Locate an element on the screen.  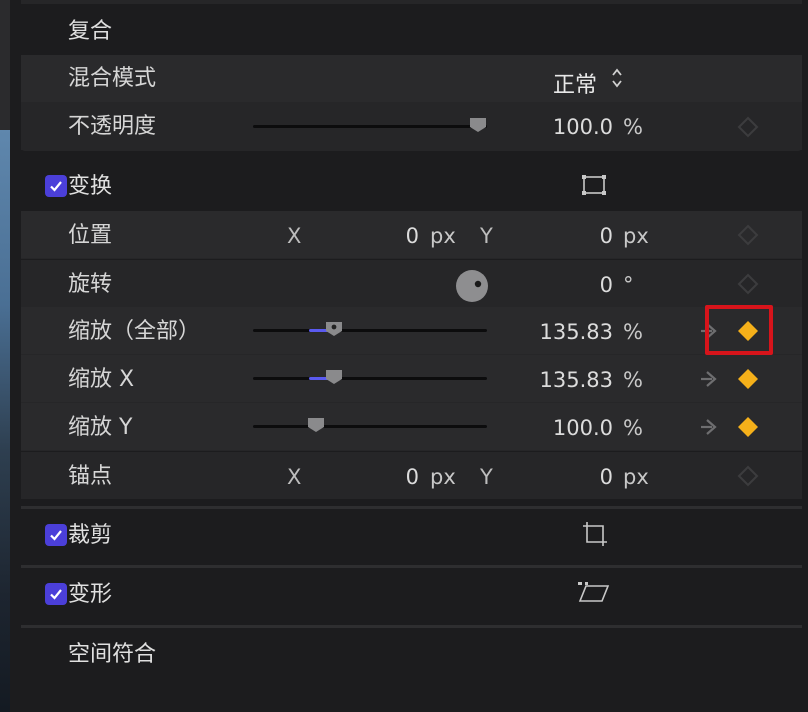
scale-x-slider-thumb is located at coordinates (334, 377).